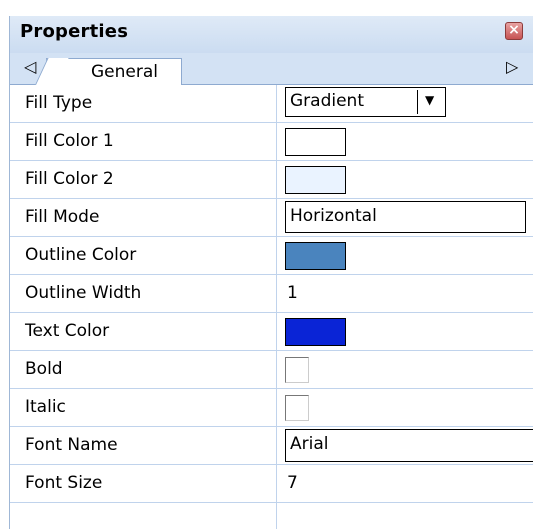 This screenshot has height=529, width=533. Describe the element at coordinates (327, 101) in the screenshot. I see `fill-type-value: Gradient` at that location.